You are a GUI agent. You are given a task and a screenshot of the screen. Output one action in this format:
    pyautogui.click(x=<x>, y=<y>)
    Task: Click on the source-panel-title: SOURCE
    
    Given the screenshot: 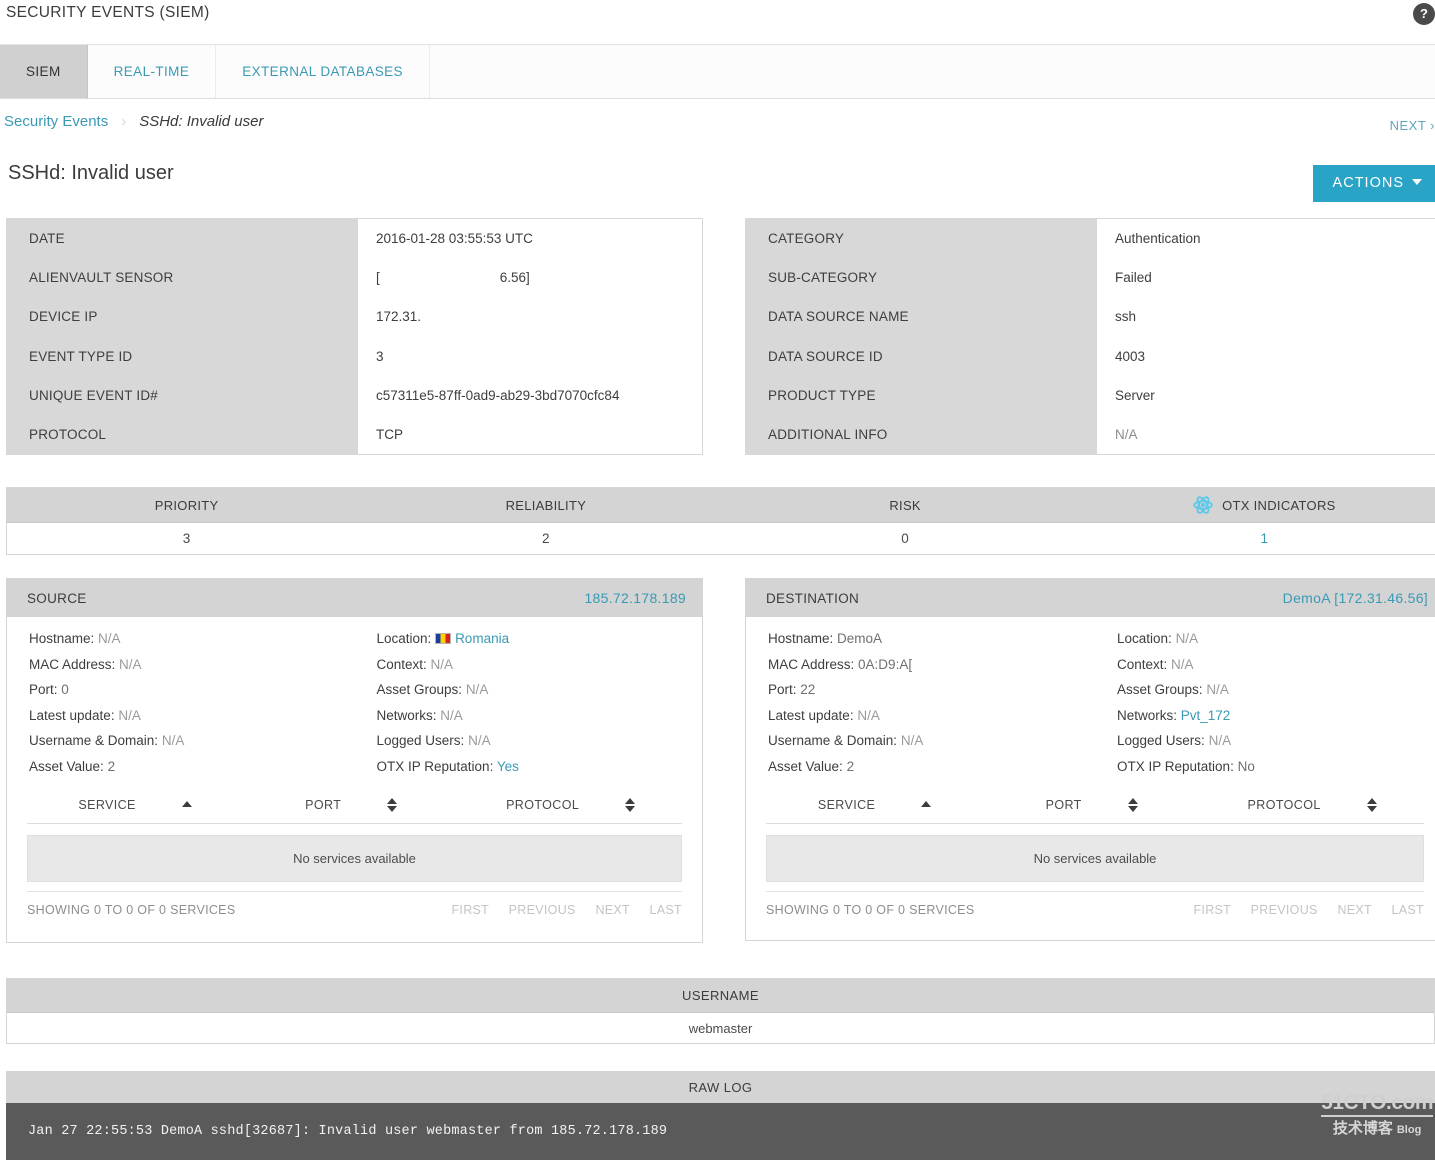 What is the action you would take?
    pyautogui.click(x=57, y=598)
    